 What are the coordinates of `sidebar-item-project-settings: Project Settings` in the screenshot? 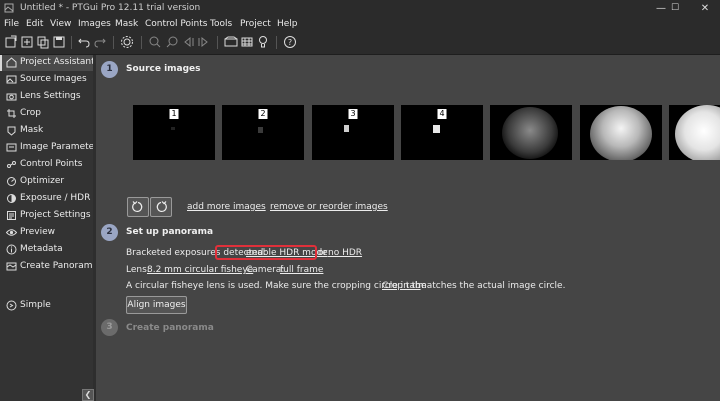 It's located at (46, 216).